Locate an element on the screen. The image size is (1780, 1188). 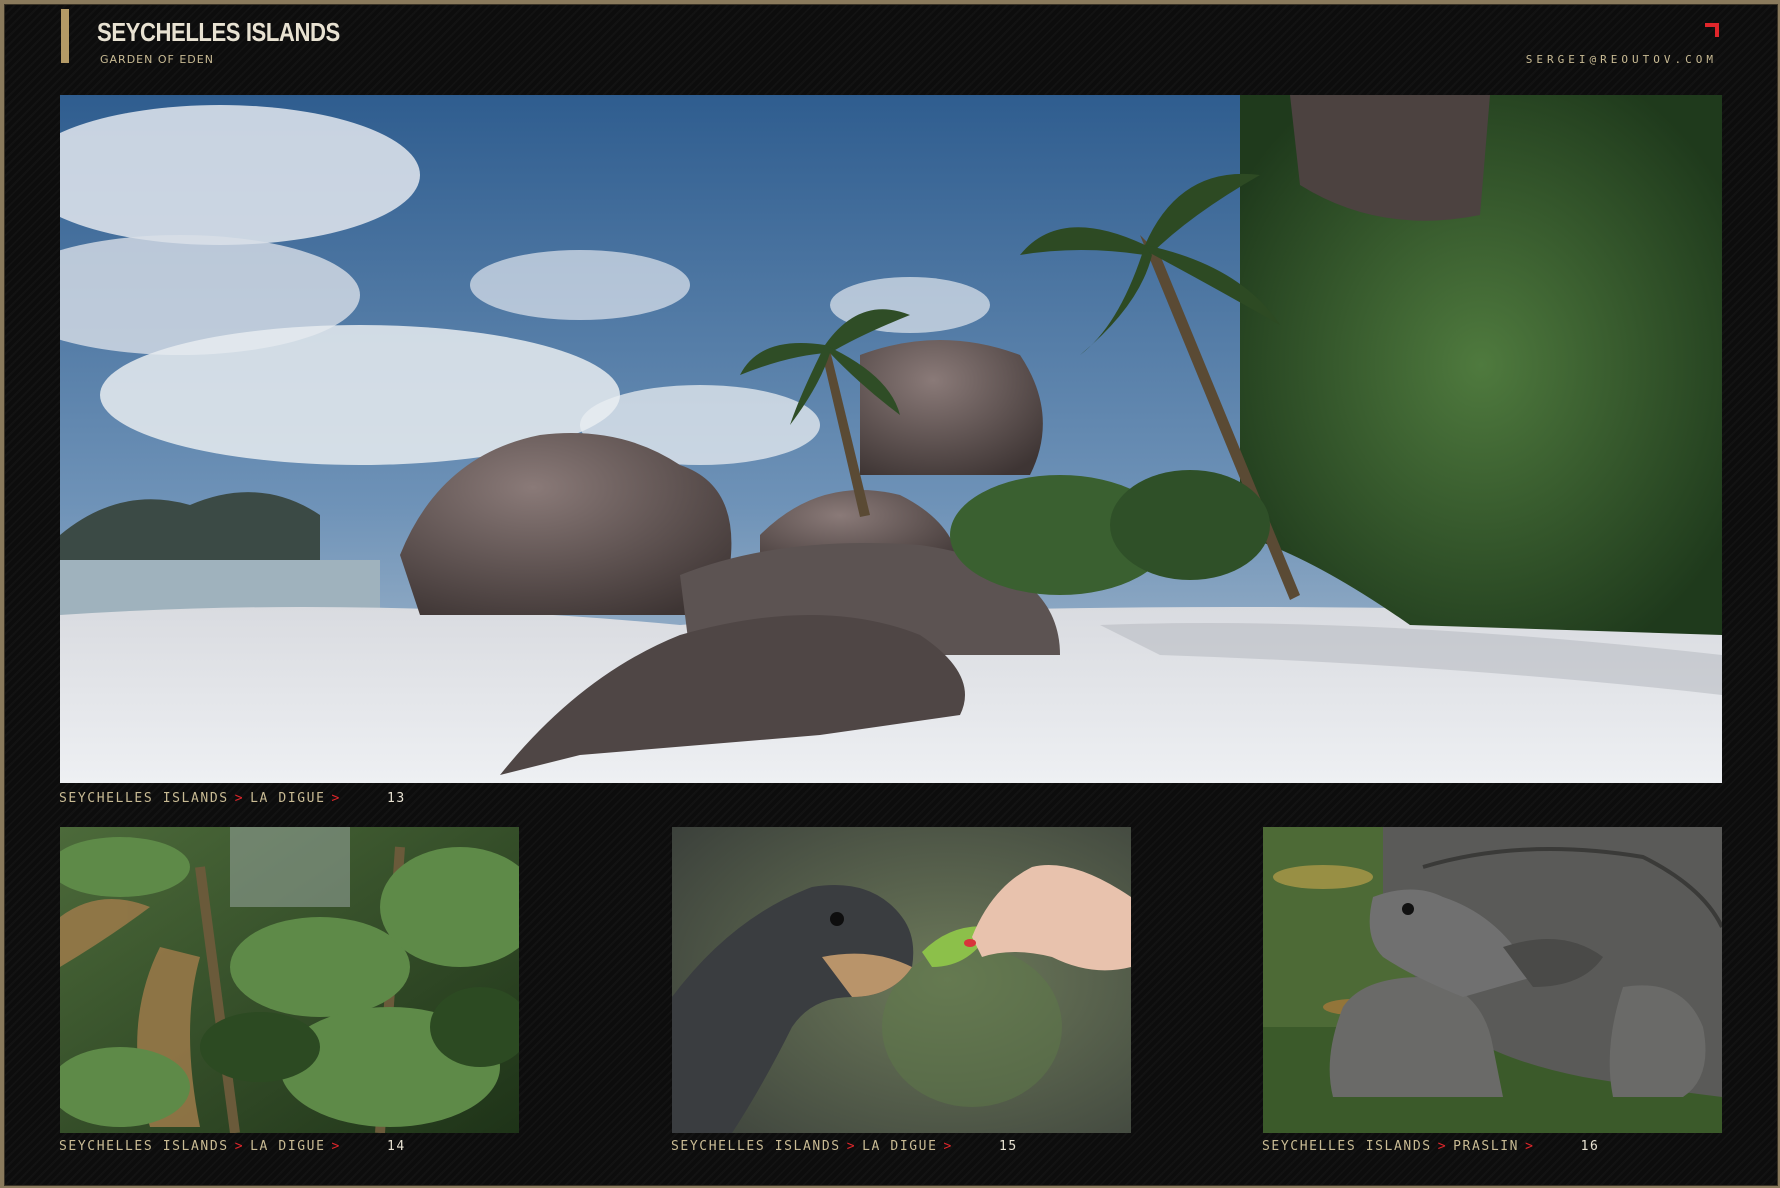
palm-forest-image is located at coordinates (289, 980).